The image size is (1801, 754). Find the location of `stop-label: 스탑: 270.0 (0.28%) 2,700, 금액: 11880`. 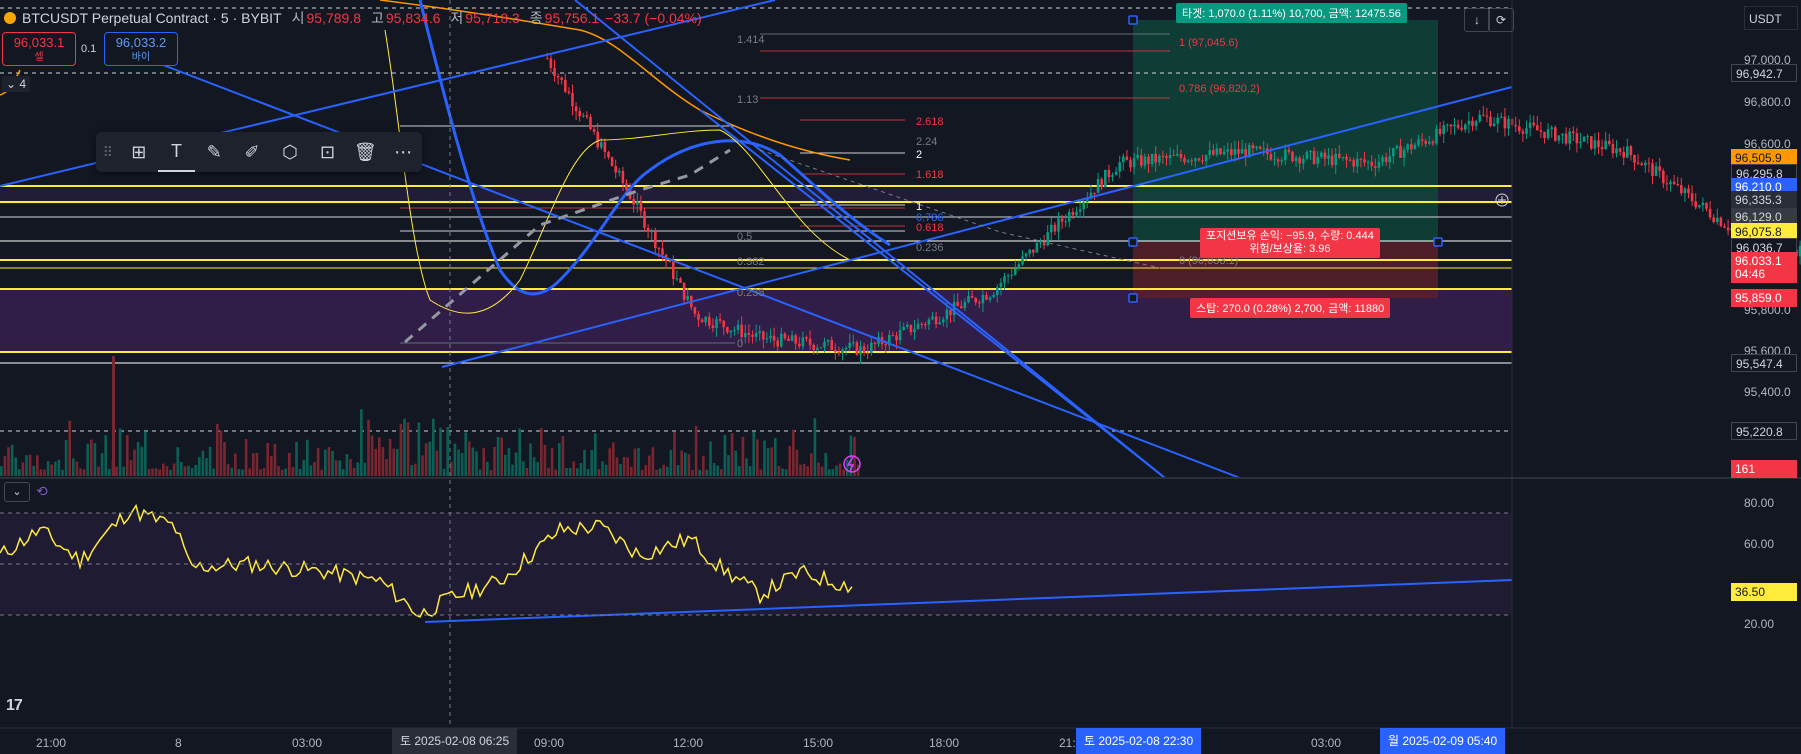

stop-label: 스탑: 270.0 (0.28%) 2,700, 금액: 11880 is located at coordinates (1290, 308).